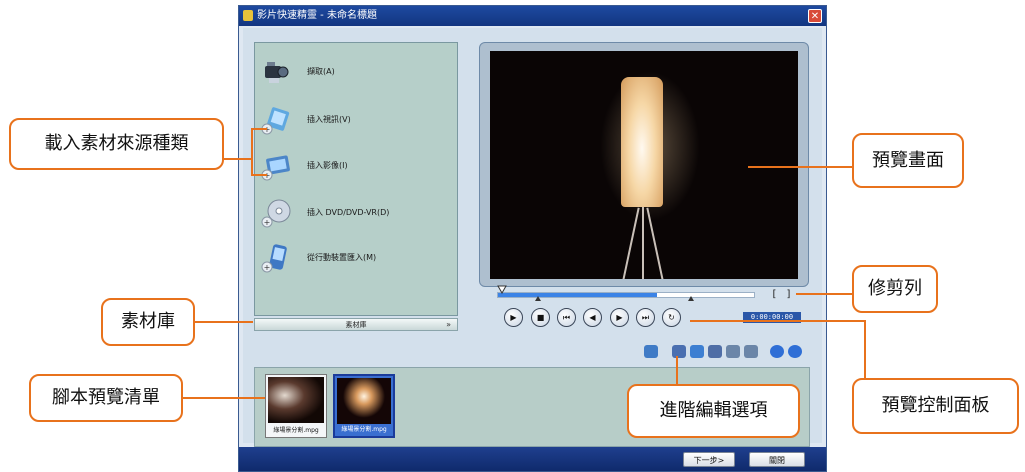 This screenshot has height=472, width=1025. Describe the element at coordinates (691, 298) in the screenshot. I see `mark-out-icon` at that location.